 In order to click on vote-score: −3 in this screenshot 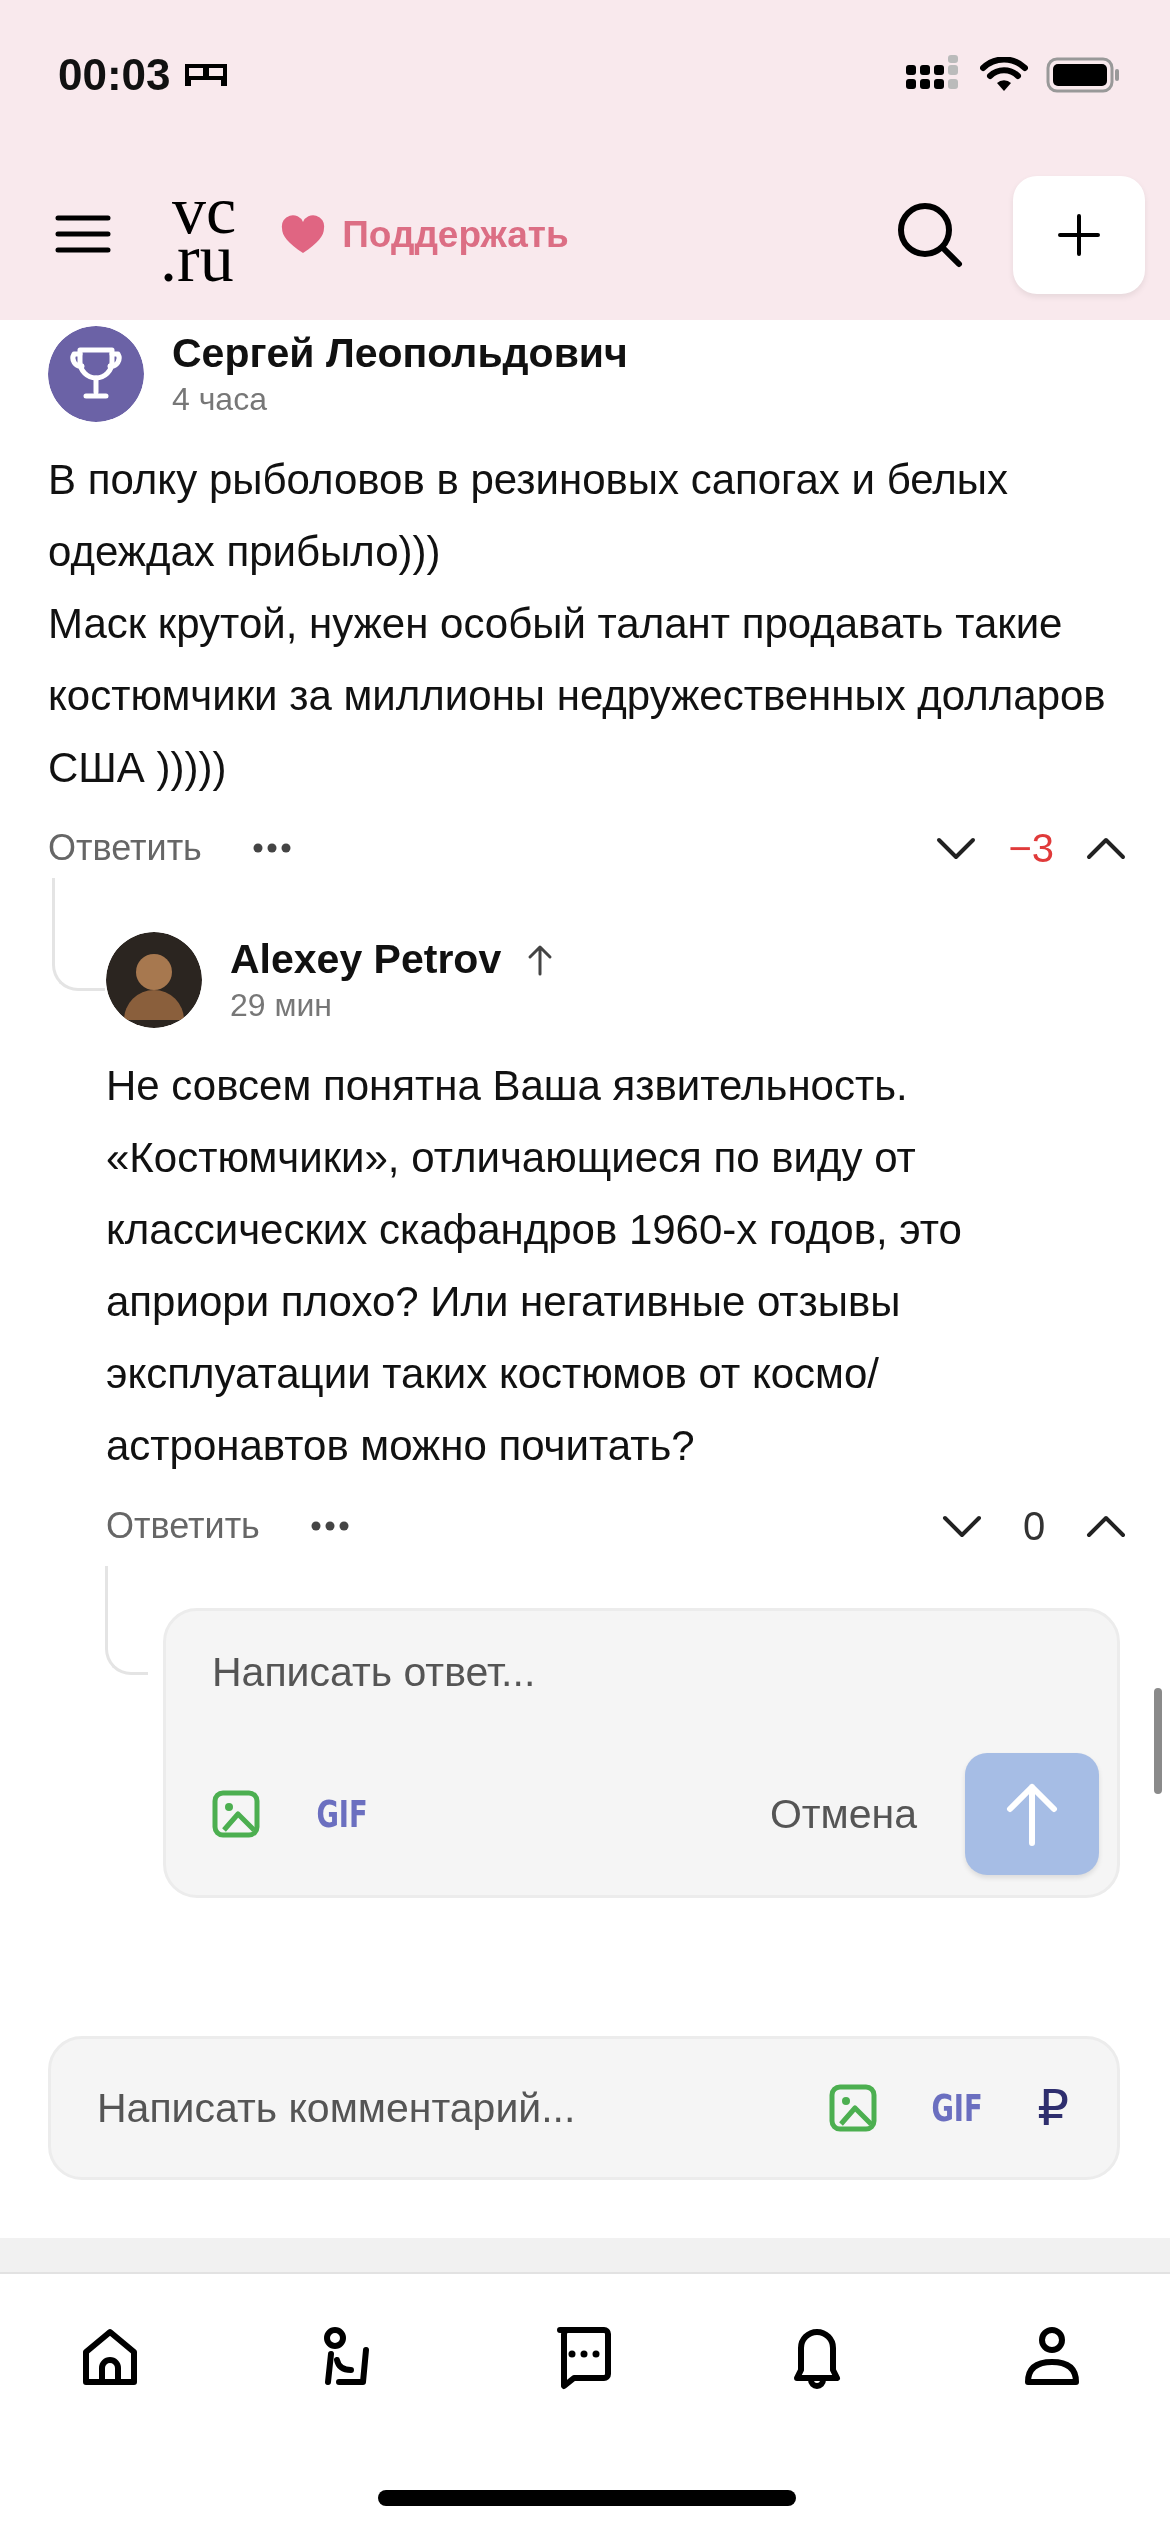, I will do `click(1031, 848)`.